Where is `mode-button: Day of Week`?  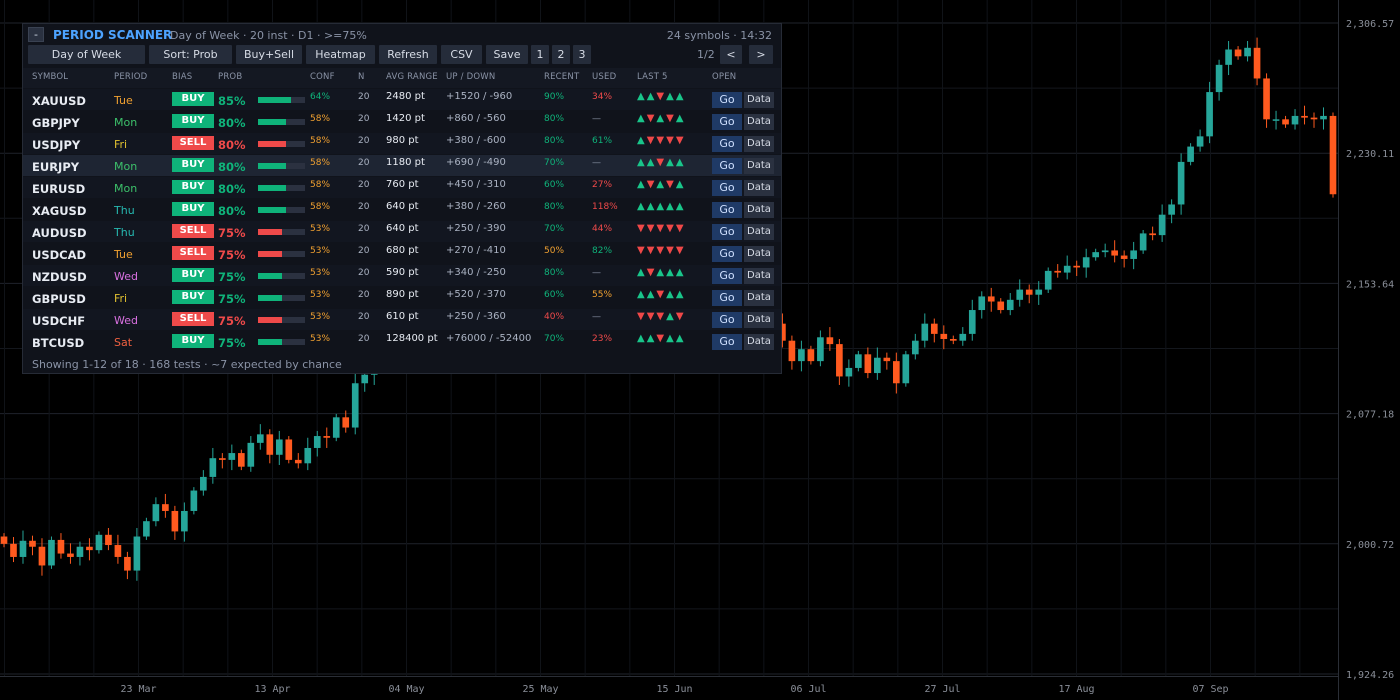
mode-button: Day of Week is located at coordinates (86, 54).